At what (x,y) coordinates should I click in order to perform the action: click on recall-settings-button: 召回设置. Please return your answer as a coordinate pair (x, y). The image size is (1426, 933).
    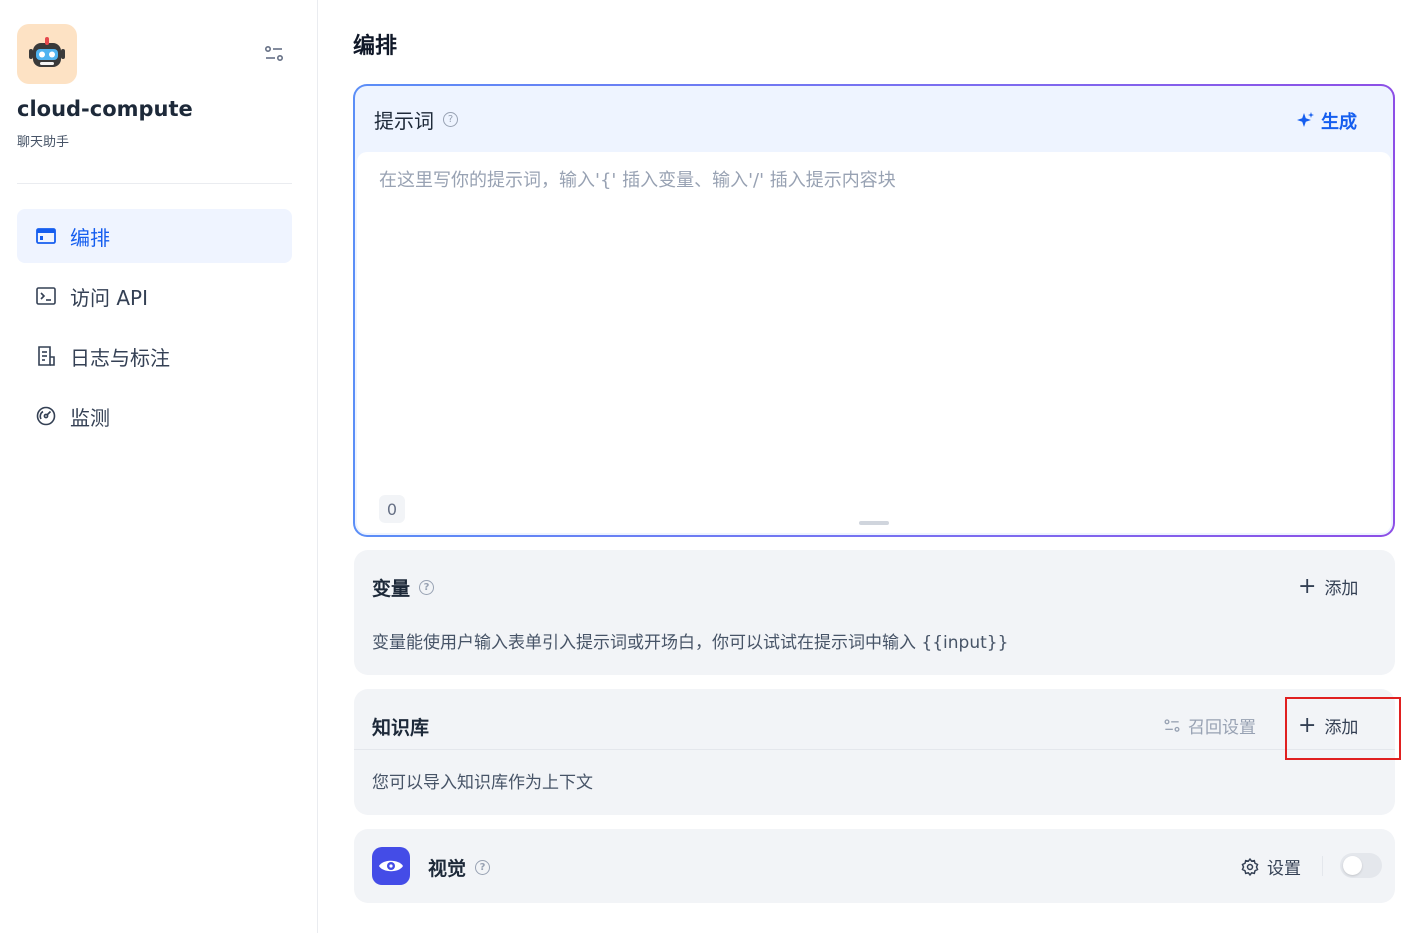
    Looking at the image, I should click on (1209, 725).